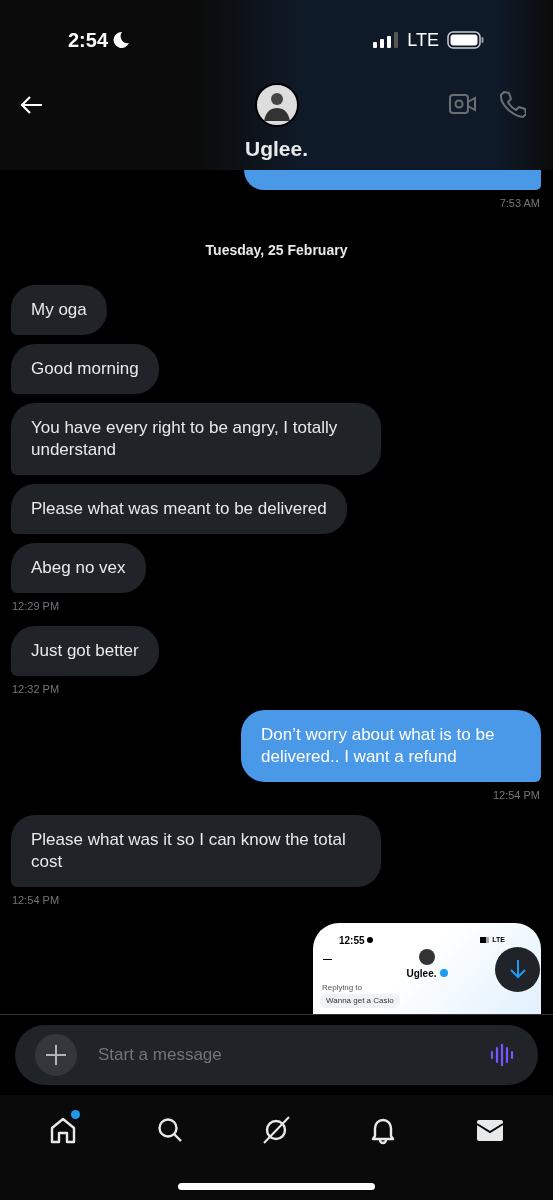 Image resolution: width=553 pixels, height=1200 pixels. What do you see at coordinates (276, 1055) in the screenshot?
I see `message-composer: Start a message` at bounding box center [276, 1055].